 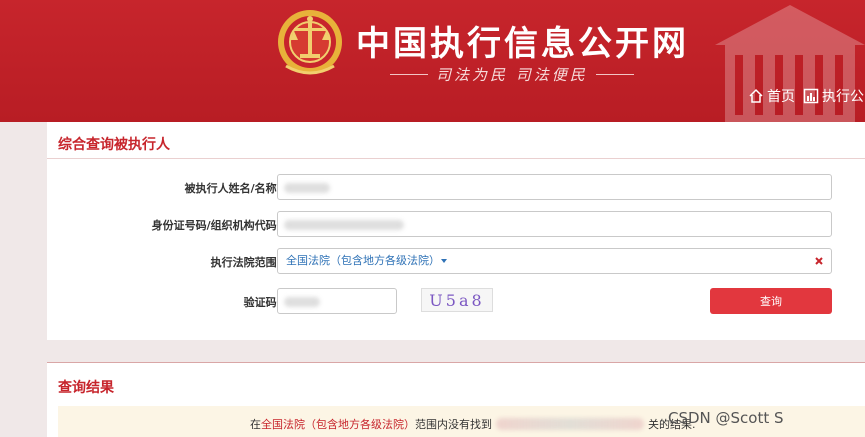 I want to click on panel-divider, so click(x=456, y=158).